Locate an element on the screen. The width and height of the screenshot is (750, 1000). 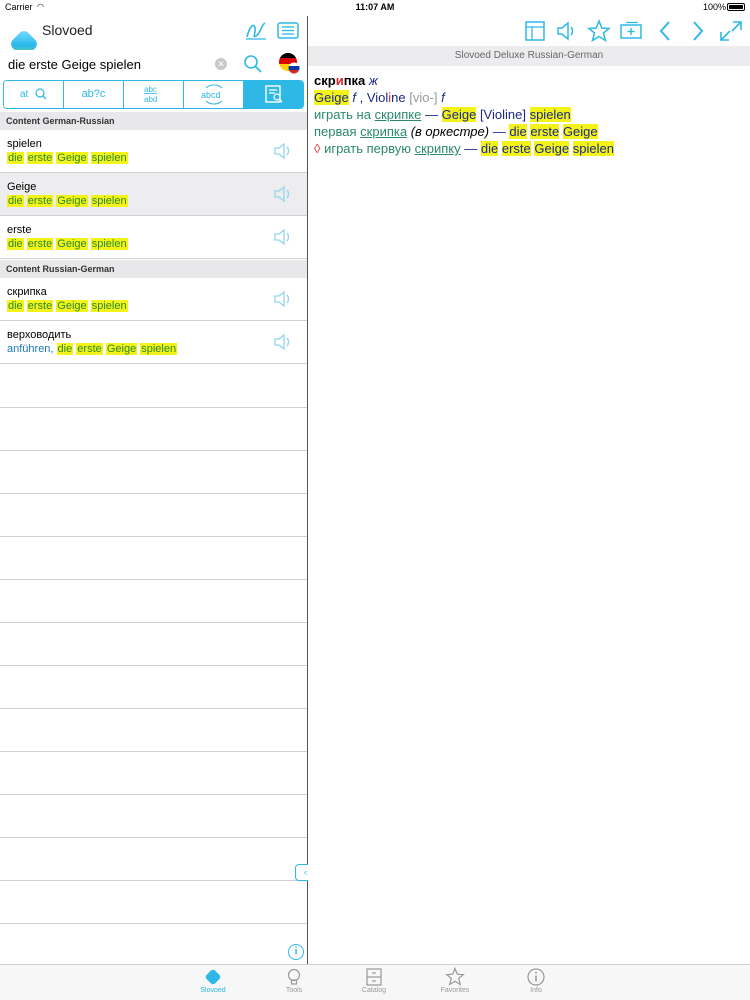
star-icon is located at coordinates (455, 976).